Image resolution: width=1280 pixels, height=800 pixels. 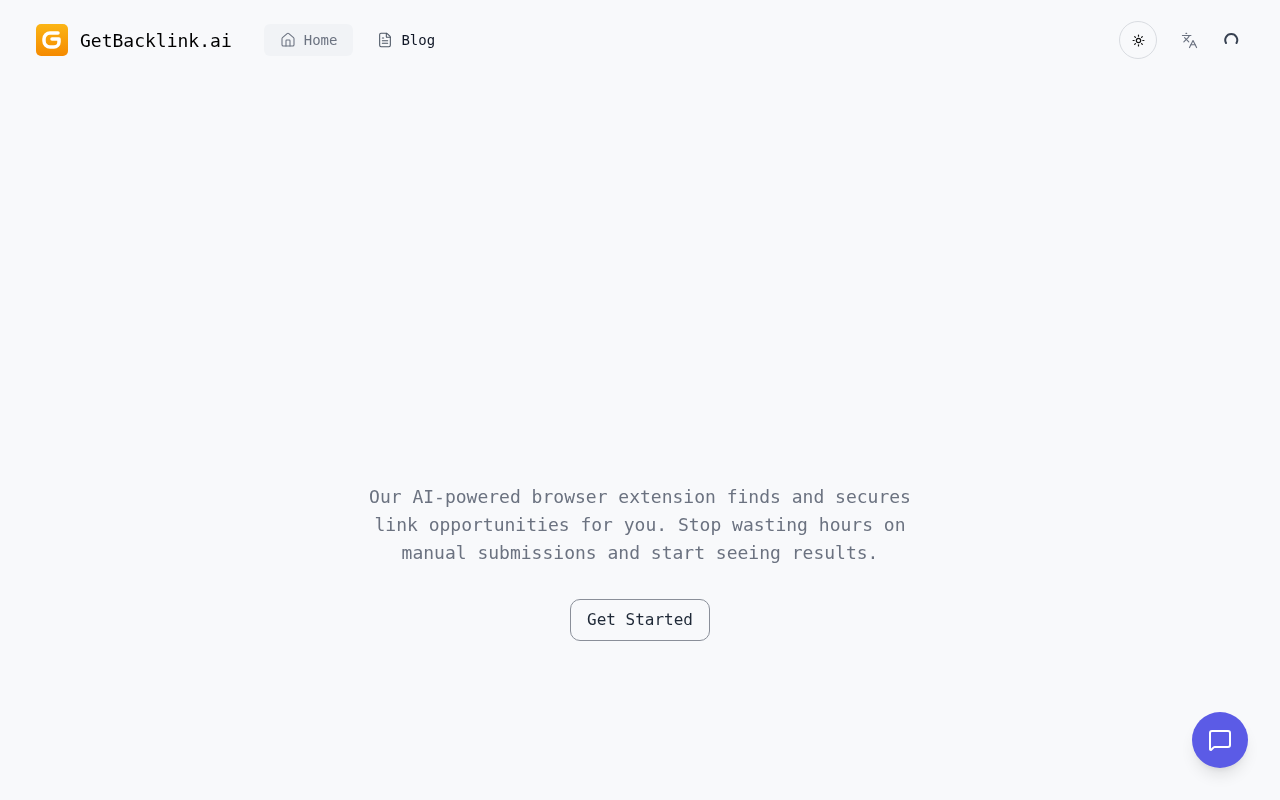 What do you see at coordinates (640, 620) in the screenshot?
I see `get-started-button: Get Started` at bounding box center [640, 620].